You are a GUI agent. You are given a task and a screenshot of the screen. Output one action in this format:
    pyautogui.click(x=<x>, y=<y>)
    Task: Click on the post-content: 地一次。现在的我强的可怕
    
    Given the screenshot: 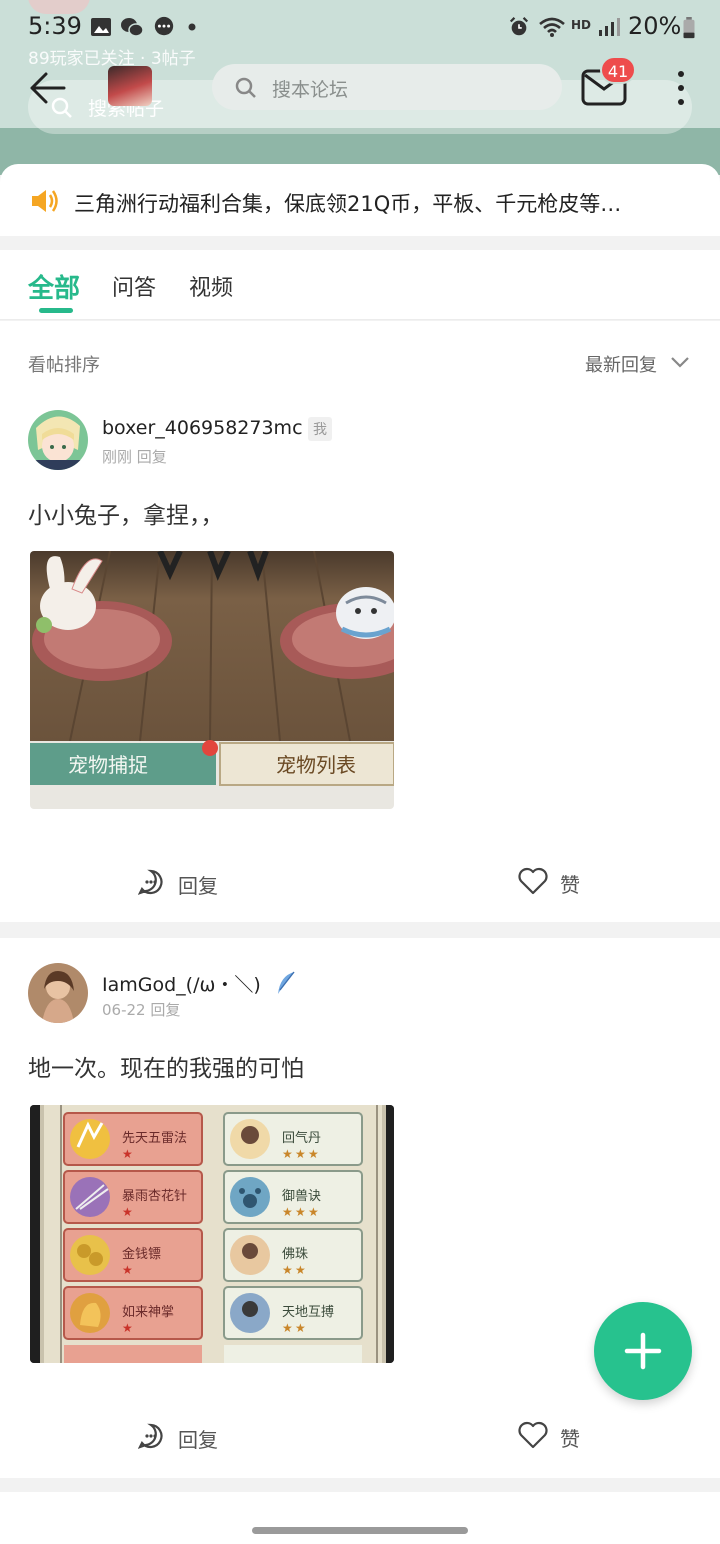 What is the action you would take?
    pyautogui.click(x=166, y=1069)
    